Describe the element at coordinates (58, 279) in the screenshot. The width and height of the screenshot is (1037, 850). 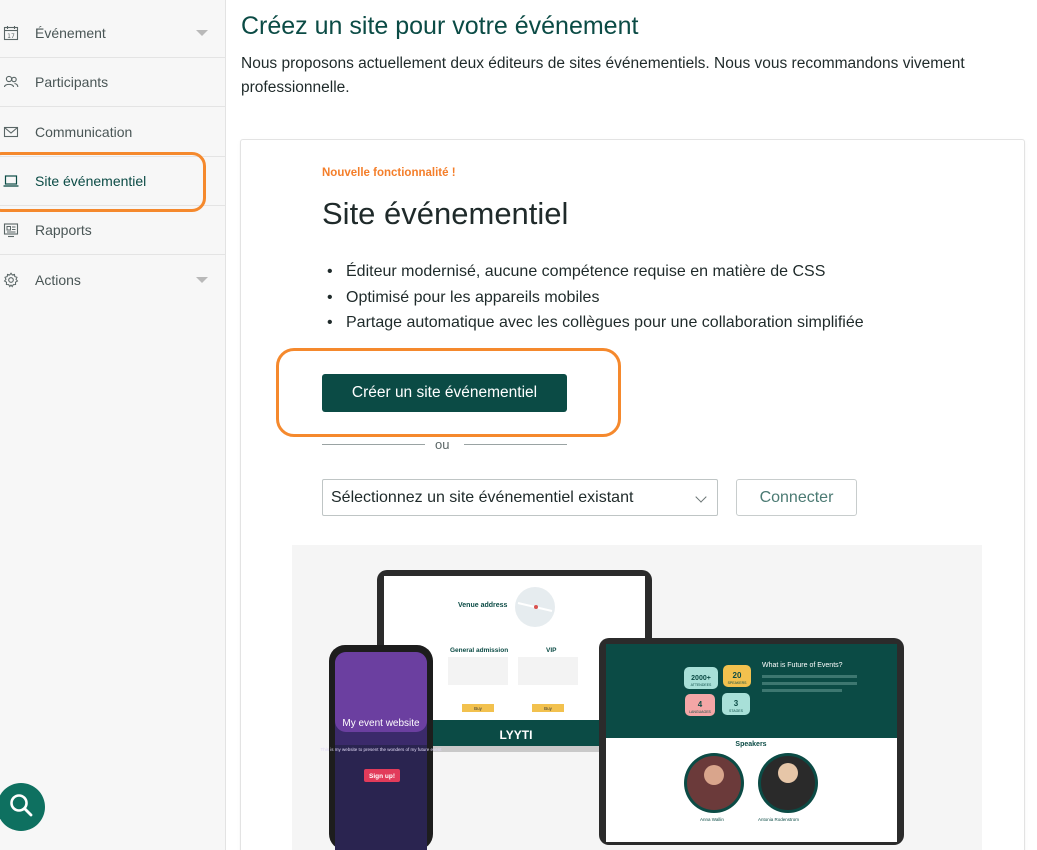
I see `sidebar-item-label: Actions` at that location.